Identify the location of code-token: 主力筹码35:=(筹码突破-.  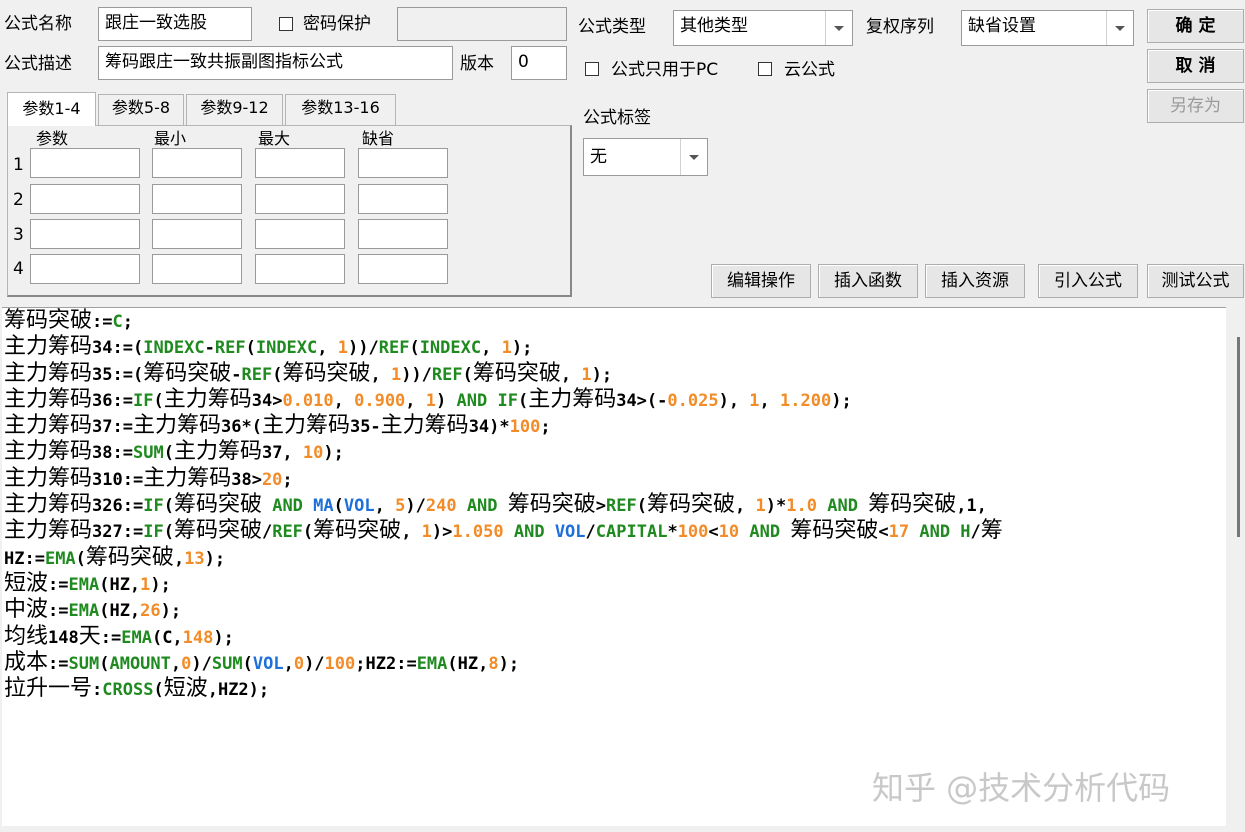
(123, 373).